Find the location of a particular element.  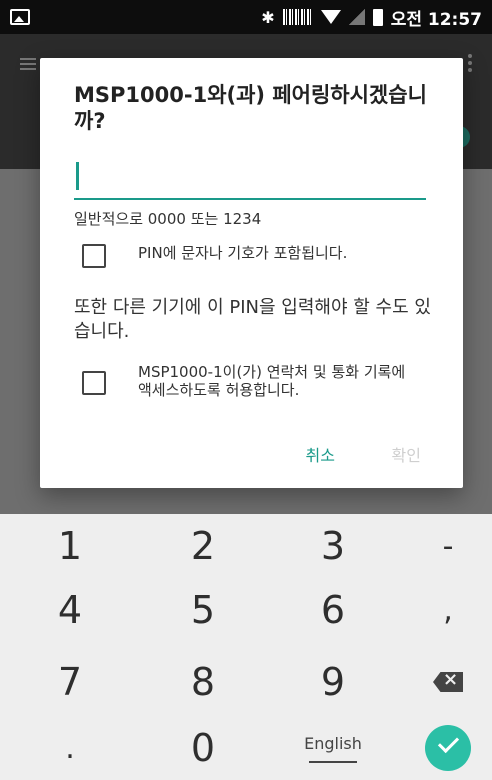

pin-contains-letters-option: PIN에 문자나 기호가 포함됩니다. is located at coordinates (250, 256).